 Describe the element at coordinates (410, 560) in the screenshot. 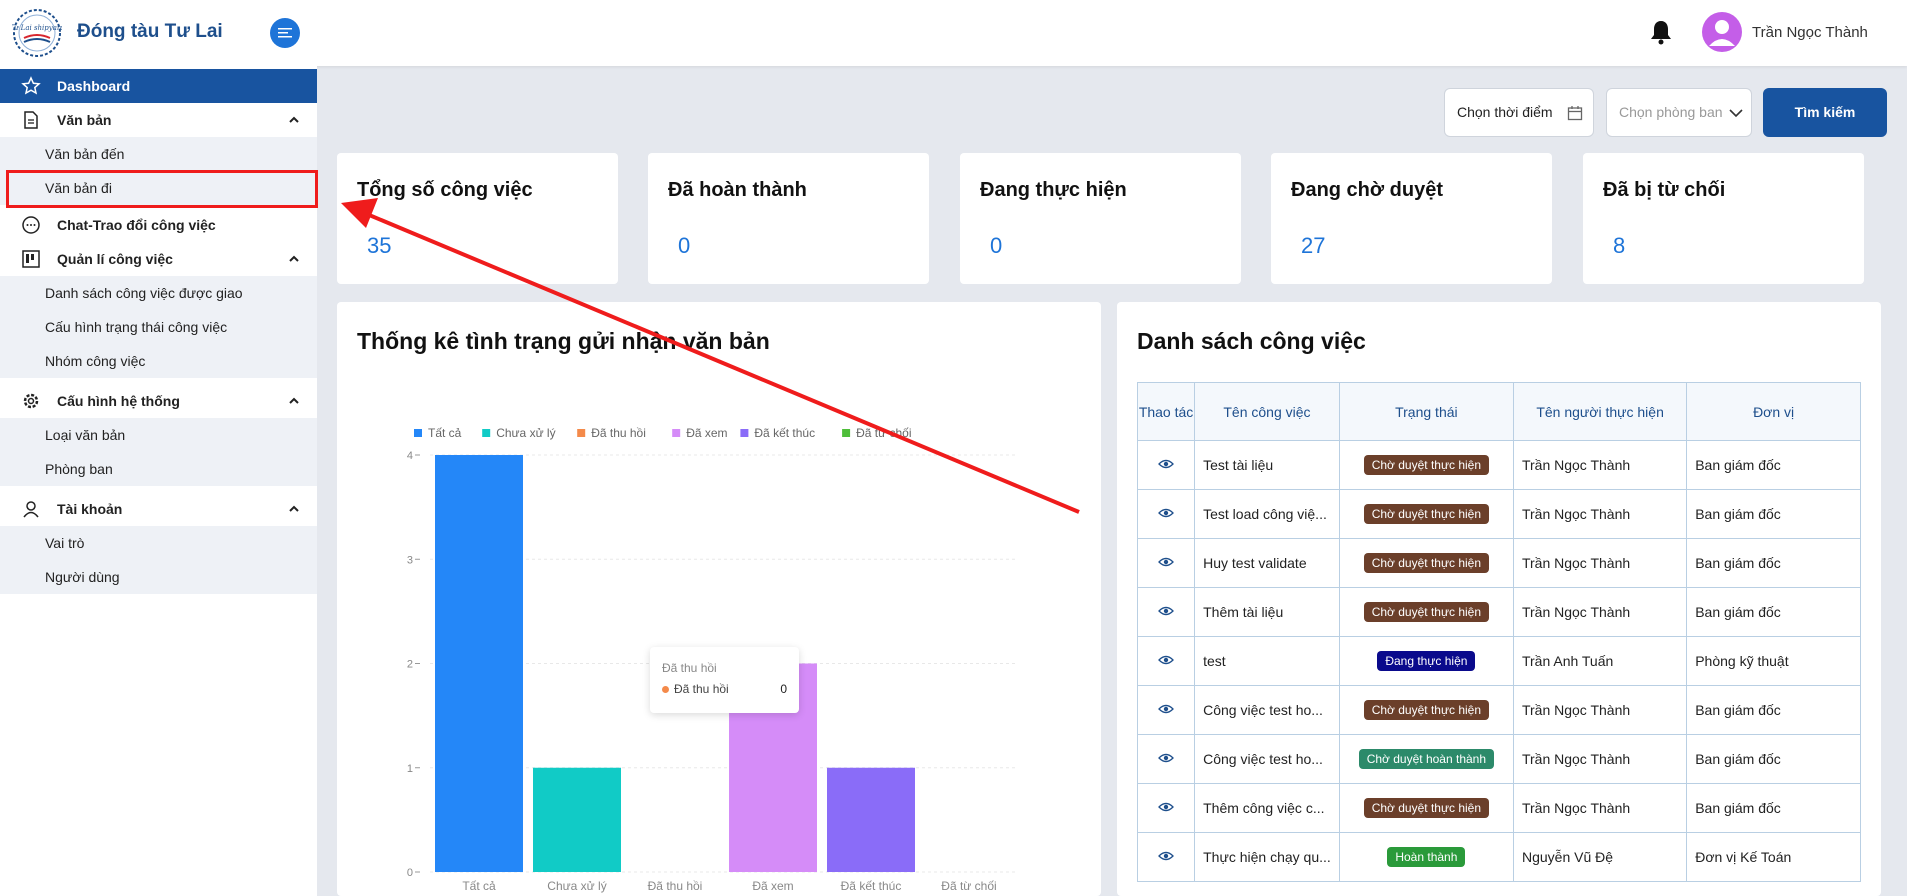

I see `y-tick-label: 3` at that location.